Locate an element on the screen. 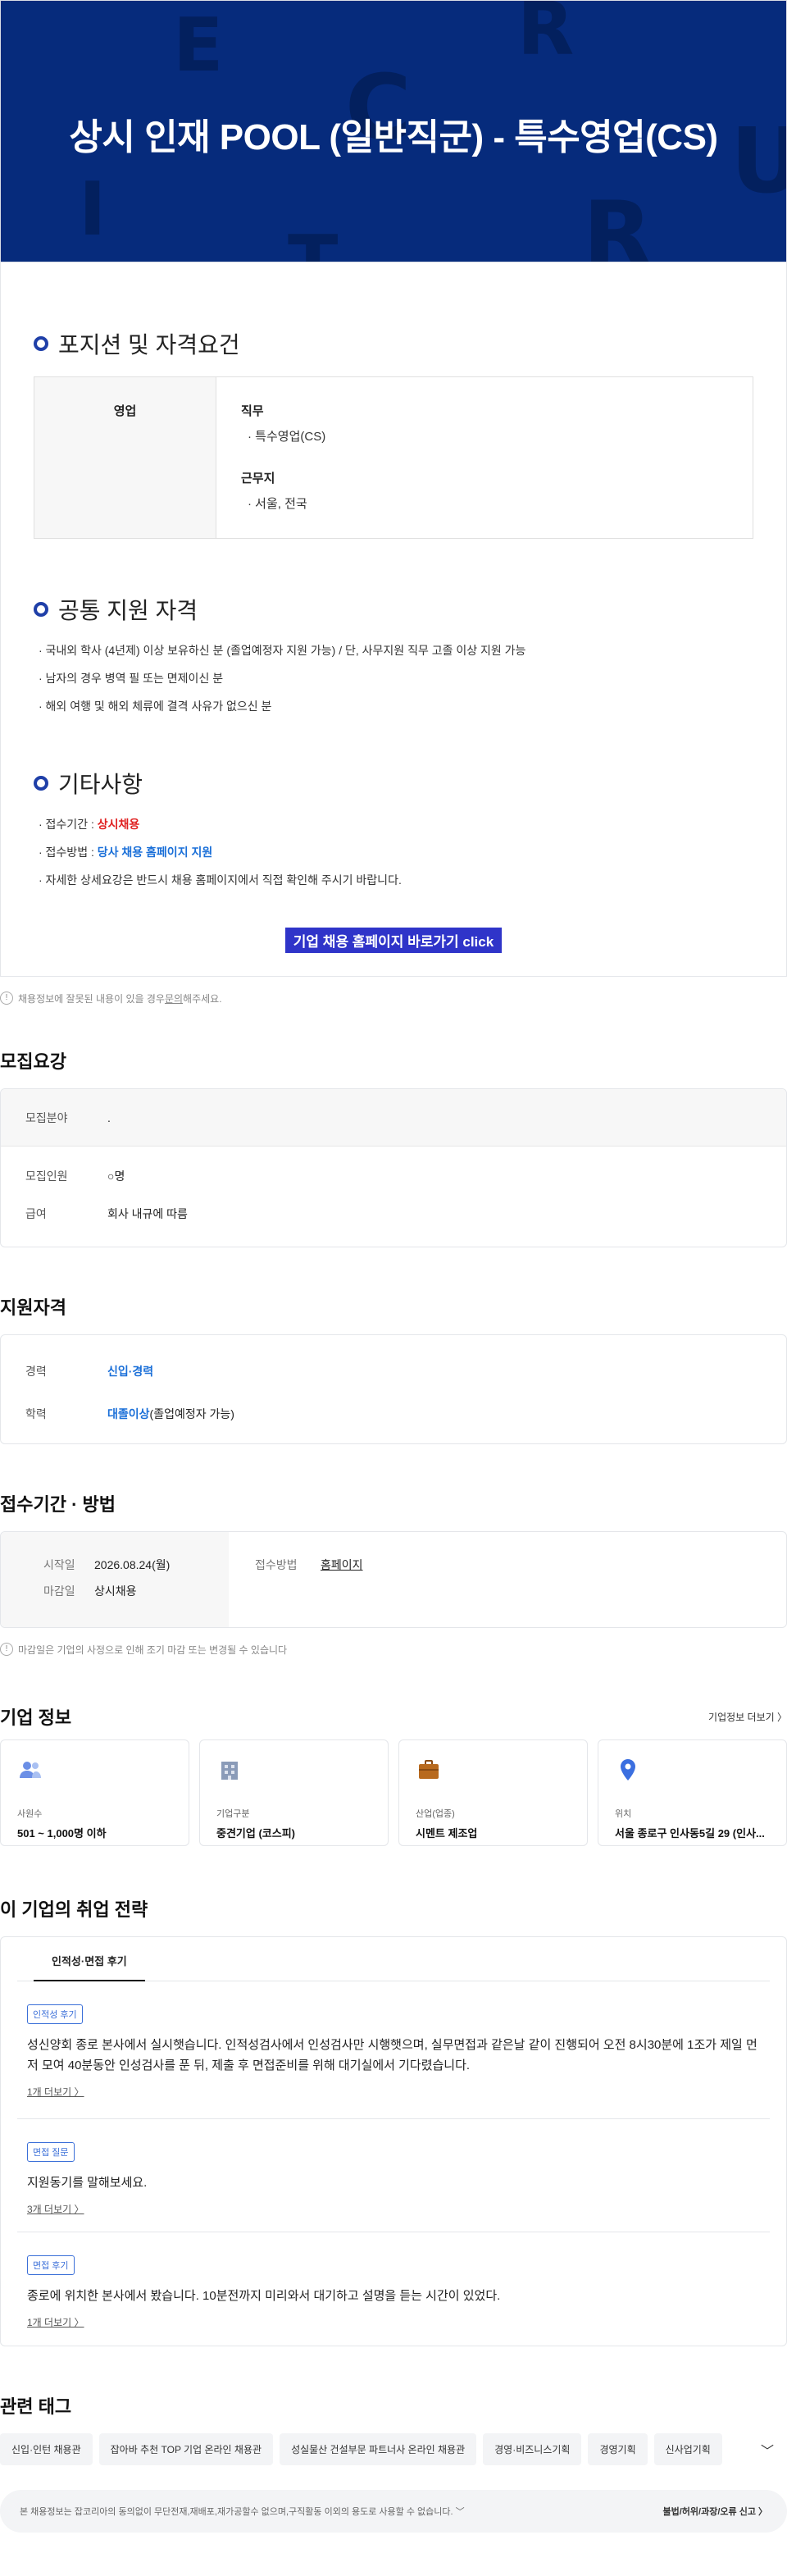 The width and height of the screenshot is (787, 2576). end-date-label: 마감일 is located at coordinates (59, 1591).